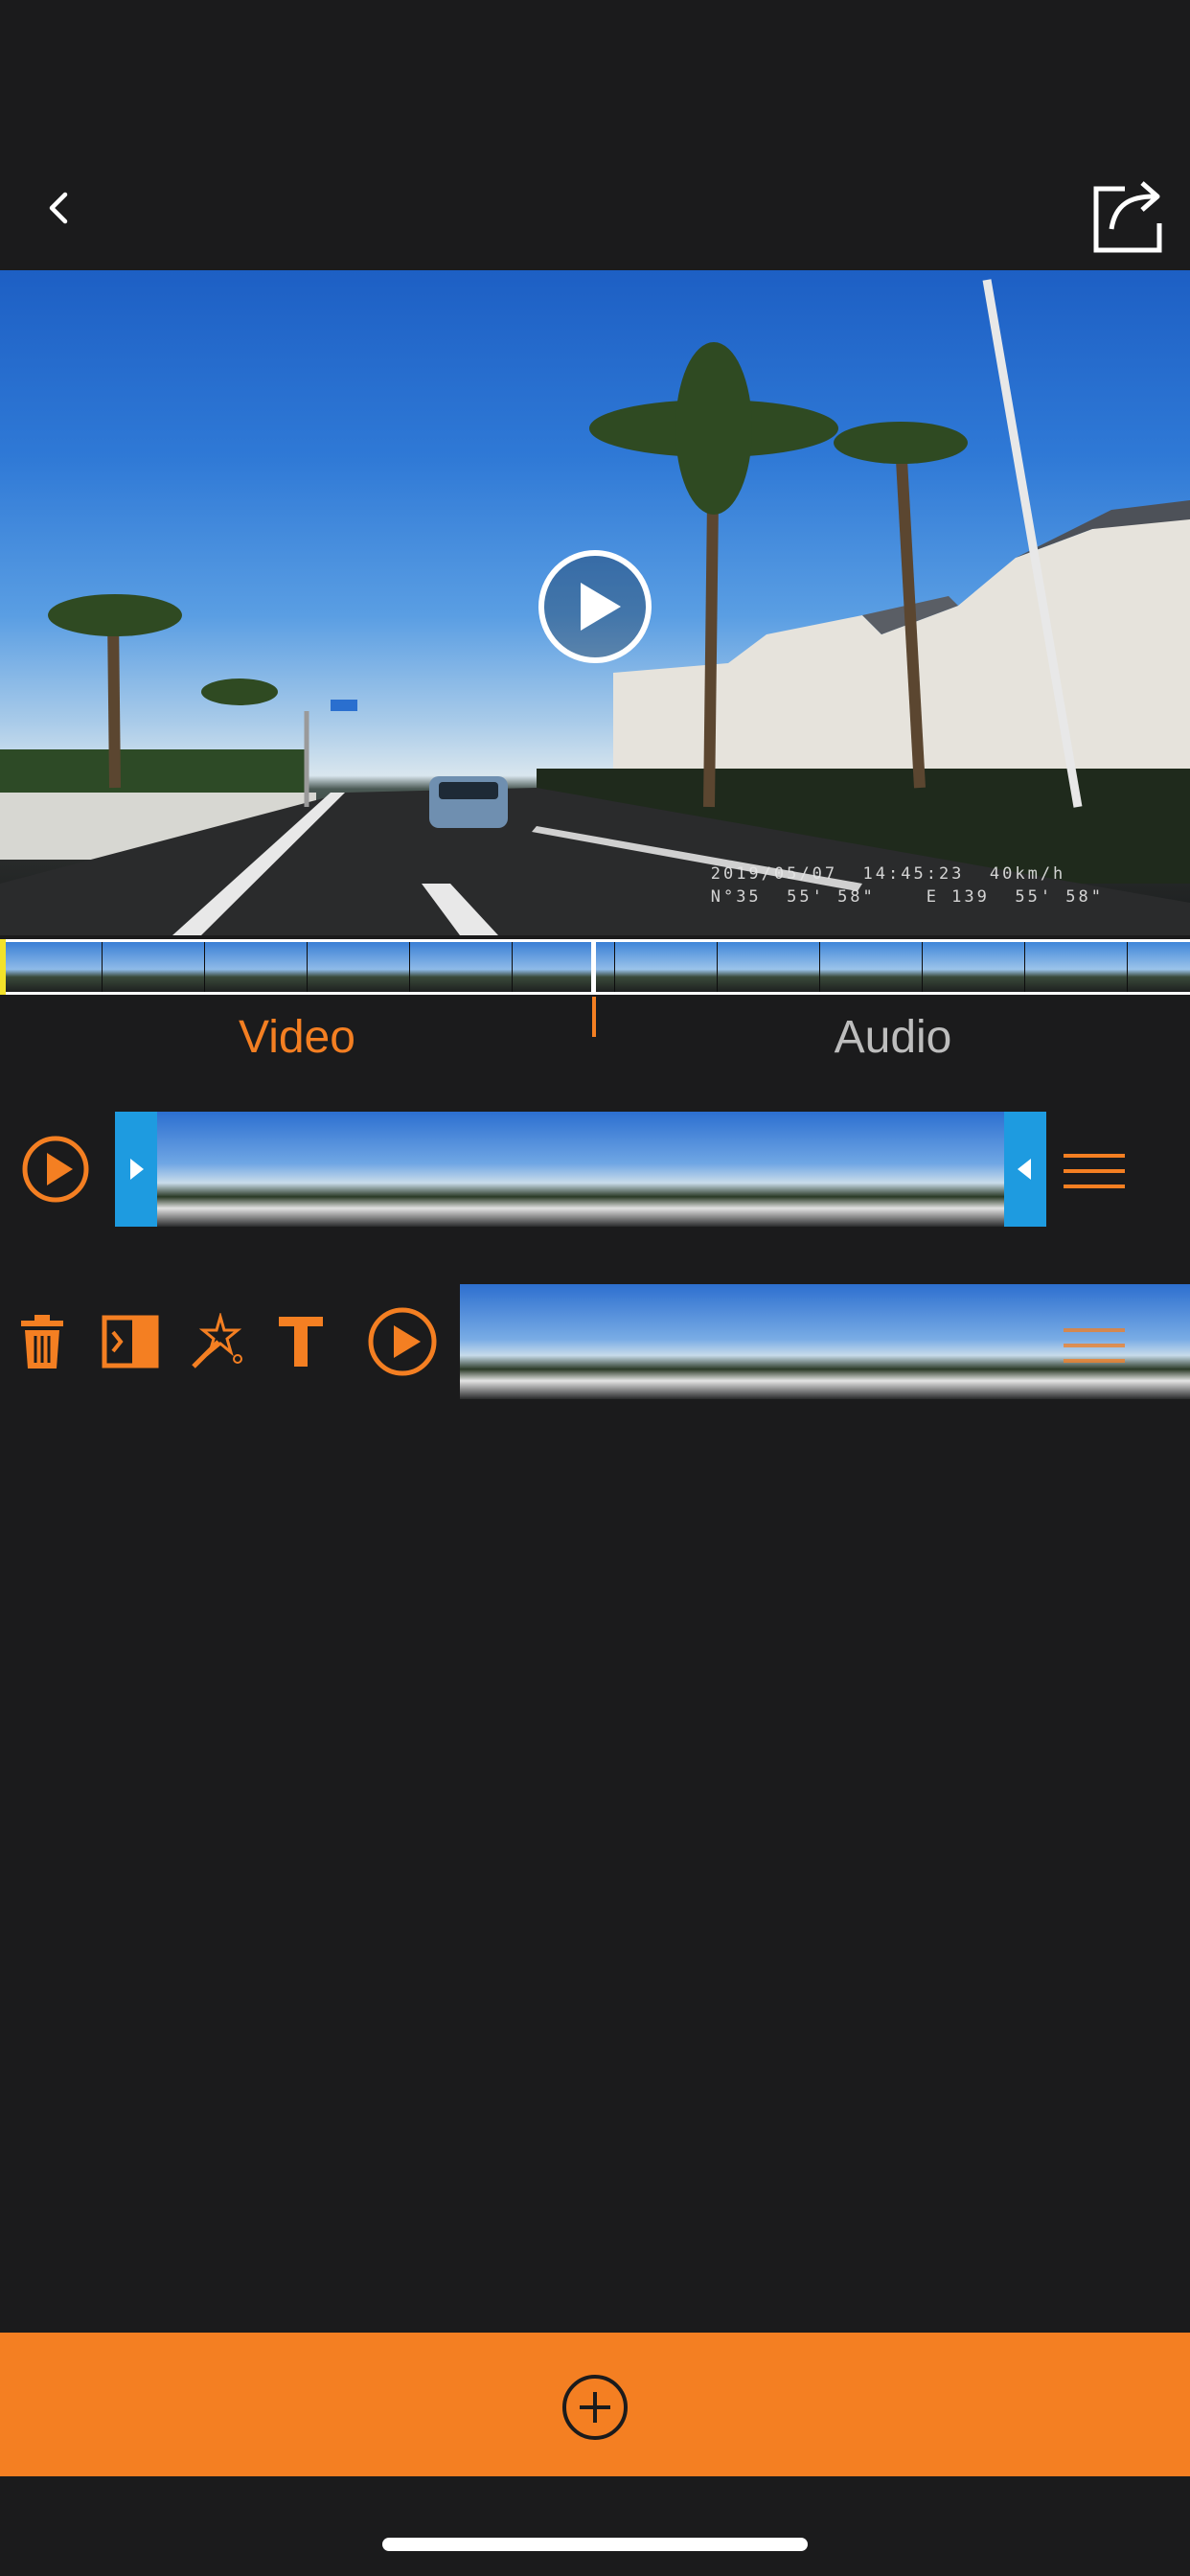 The width and height of the screenshot is (1190, 2576). I want to click on effects-button, so click(217, 1341).